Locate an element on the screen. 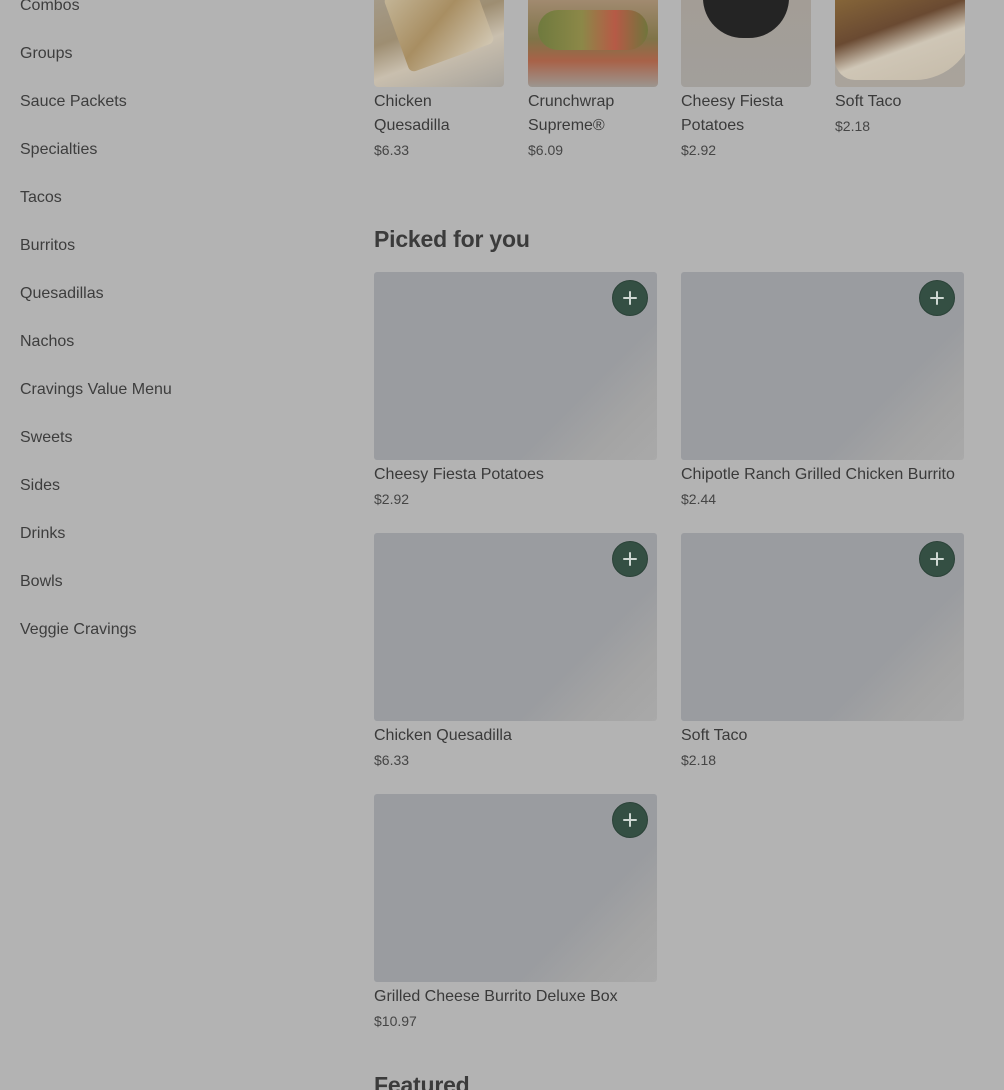 The image size is (1004, 1090). item-name-line: Quesadilla is located at coordinates (412, 125).